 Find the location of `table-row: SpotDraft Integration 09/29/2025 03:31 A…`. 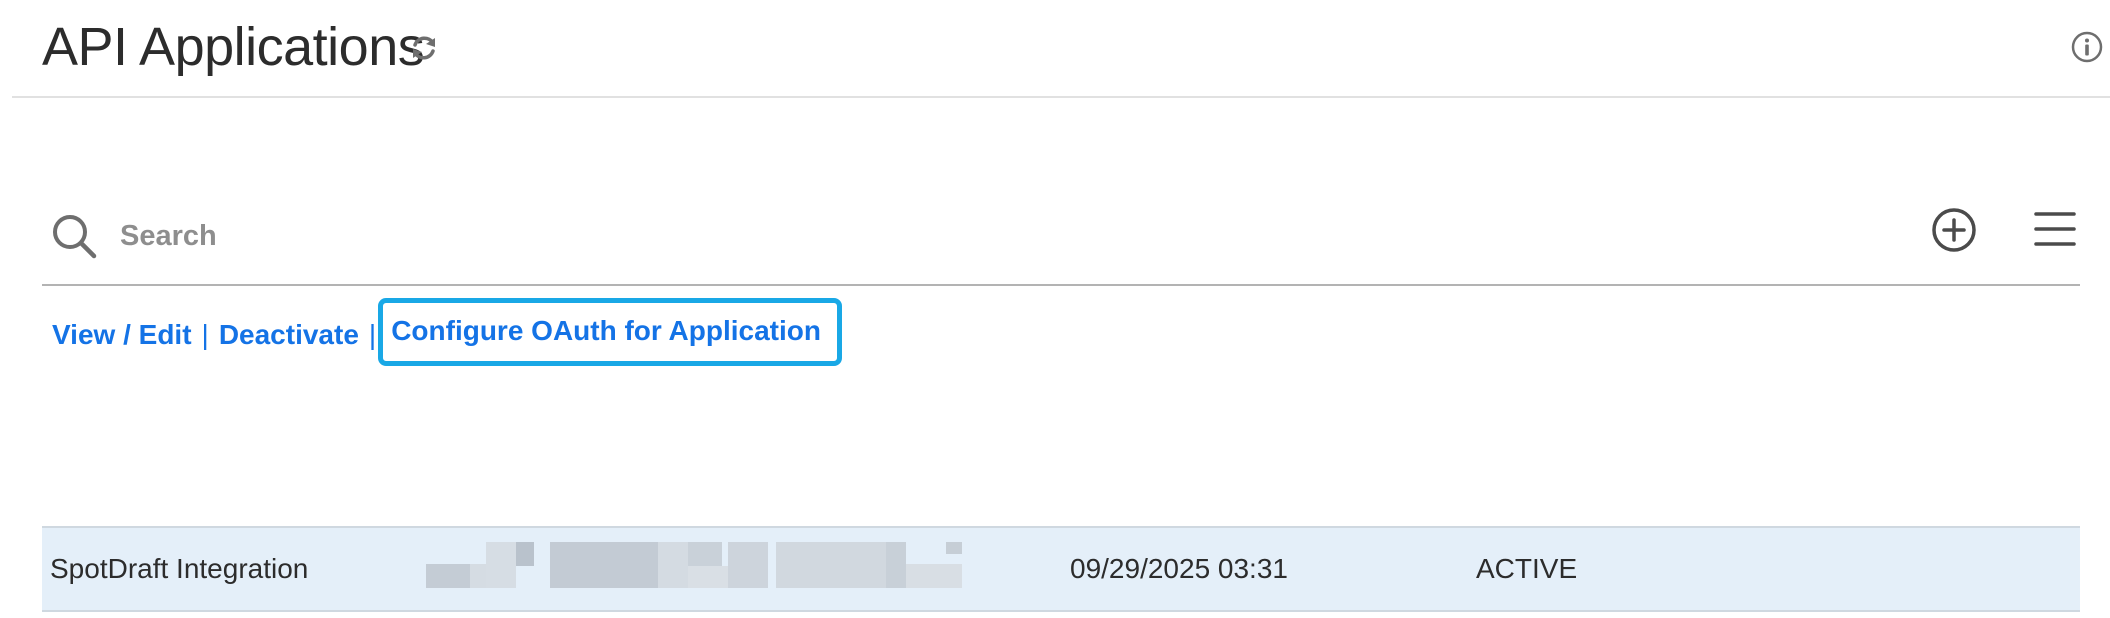

table-row: SpotDraft Integration 09/29/2025 03:31 A… is located at coordinates (1061, 569).